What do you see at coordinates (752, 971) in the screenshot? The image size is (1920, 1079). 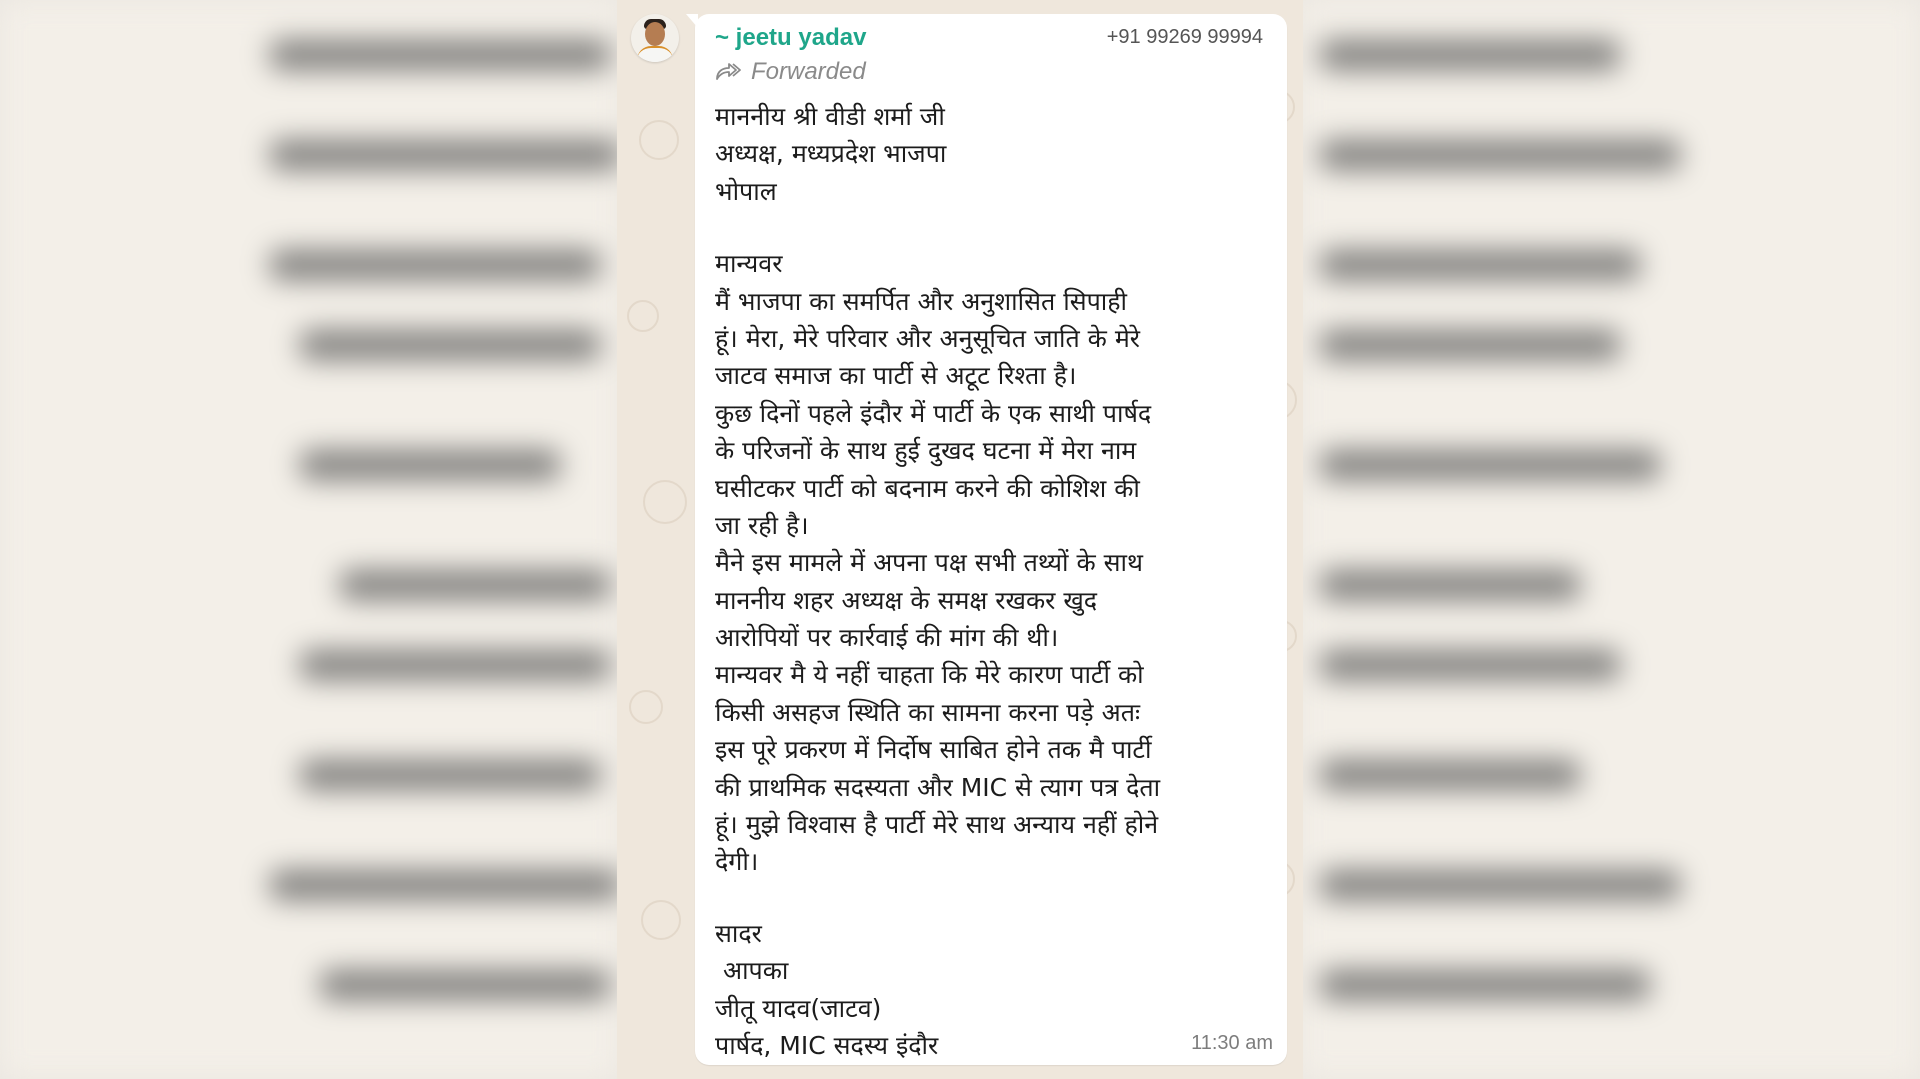 I see `closing-line: आपका` at bounding box center [752, 971].